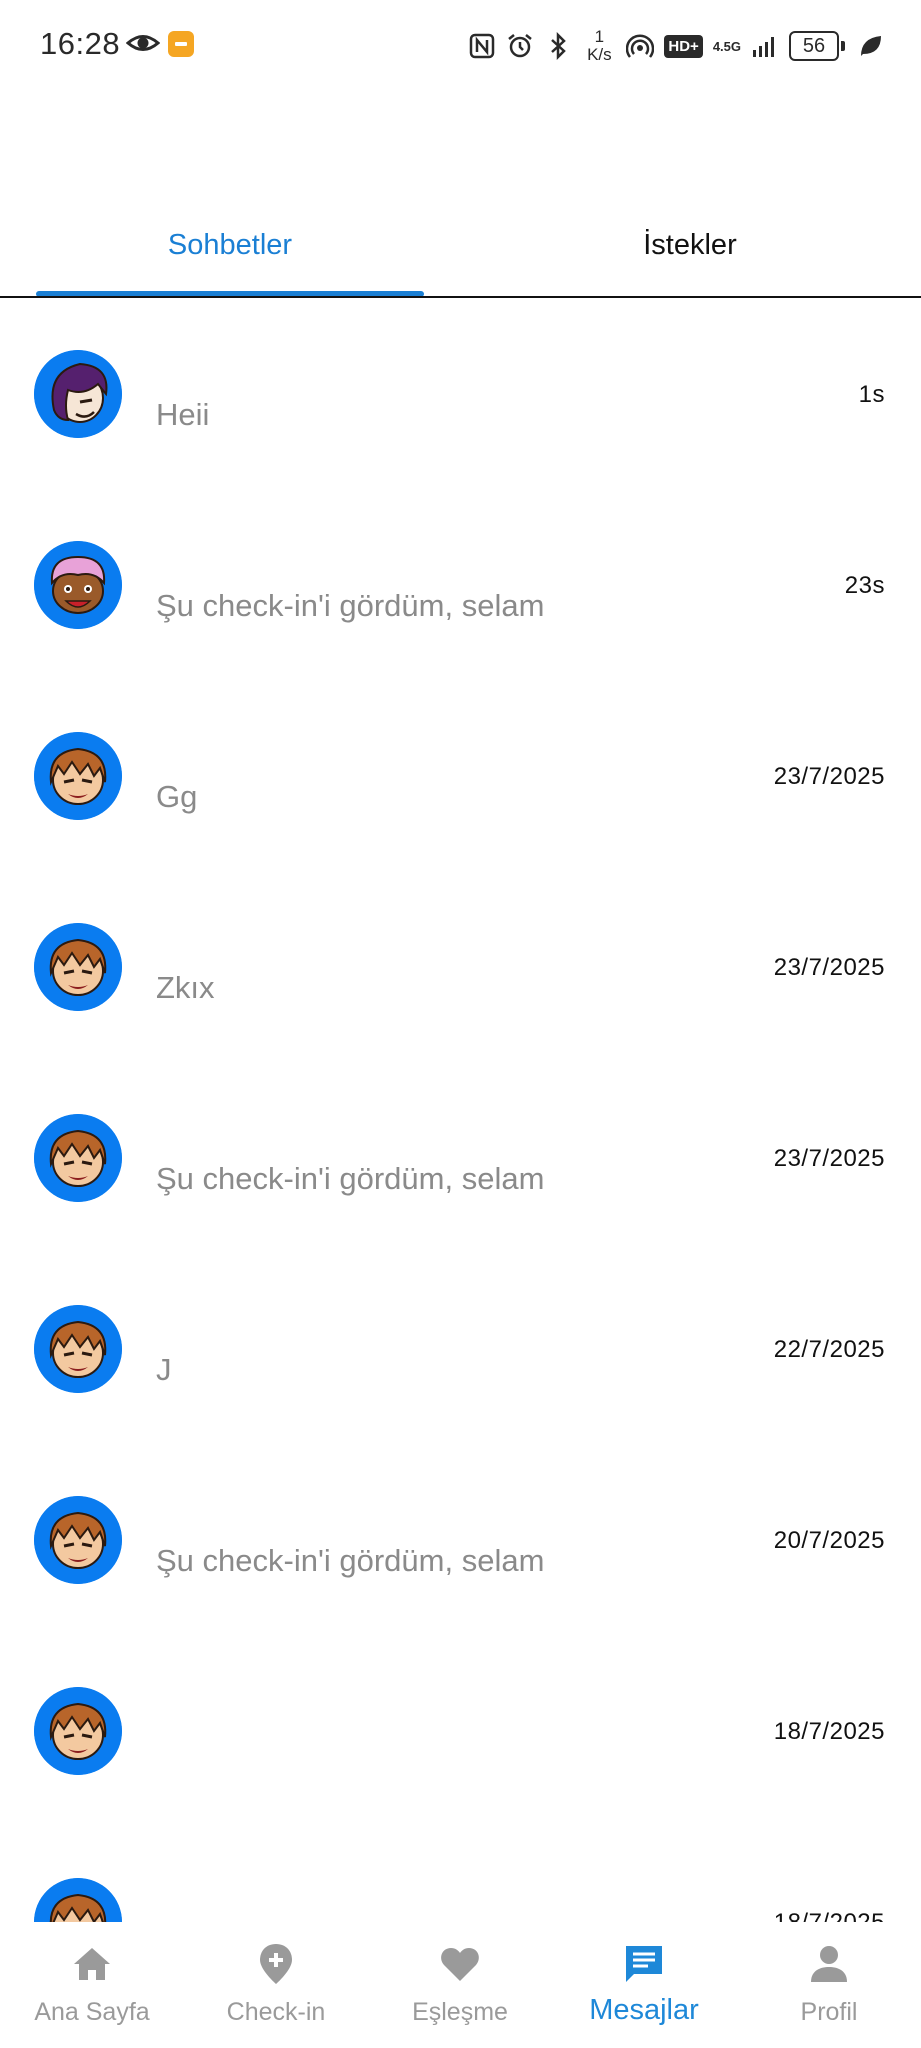 This screenshot has height=2048, width=921. I want to click on chat-row: Şu check-in'i gördüm, selam 23/7/2025, so click(460, 1157).